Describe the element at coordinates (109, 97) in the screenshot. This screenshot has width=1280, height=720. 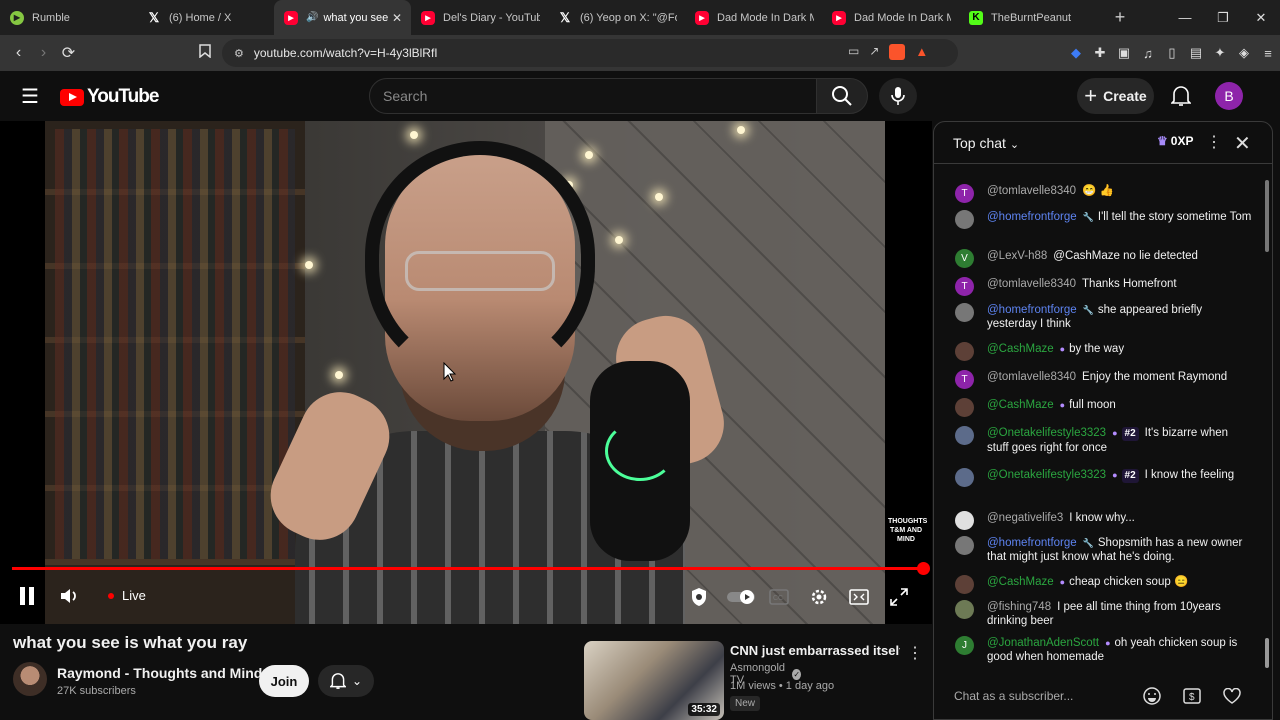
I see `youtube-logo: YouTube` at that location.